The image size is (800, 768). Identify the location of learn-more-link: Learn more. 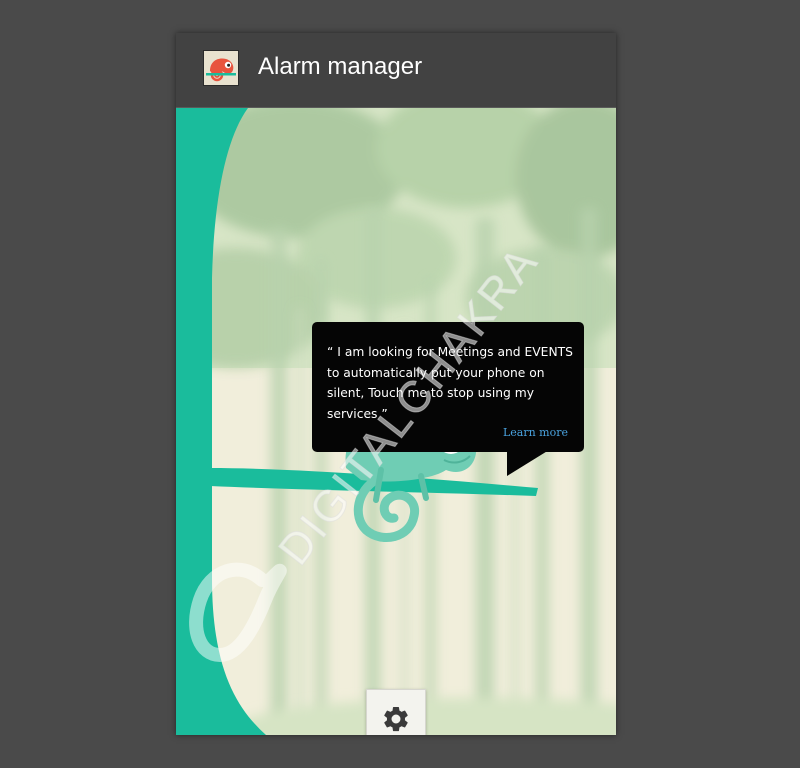
(535, 432).